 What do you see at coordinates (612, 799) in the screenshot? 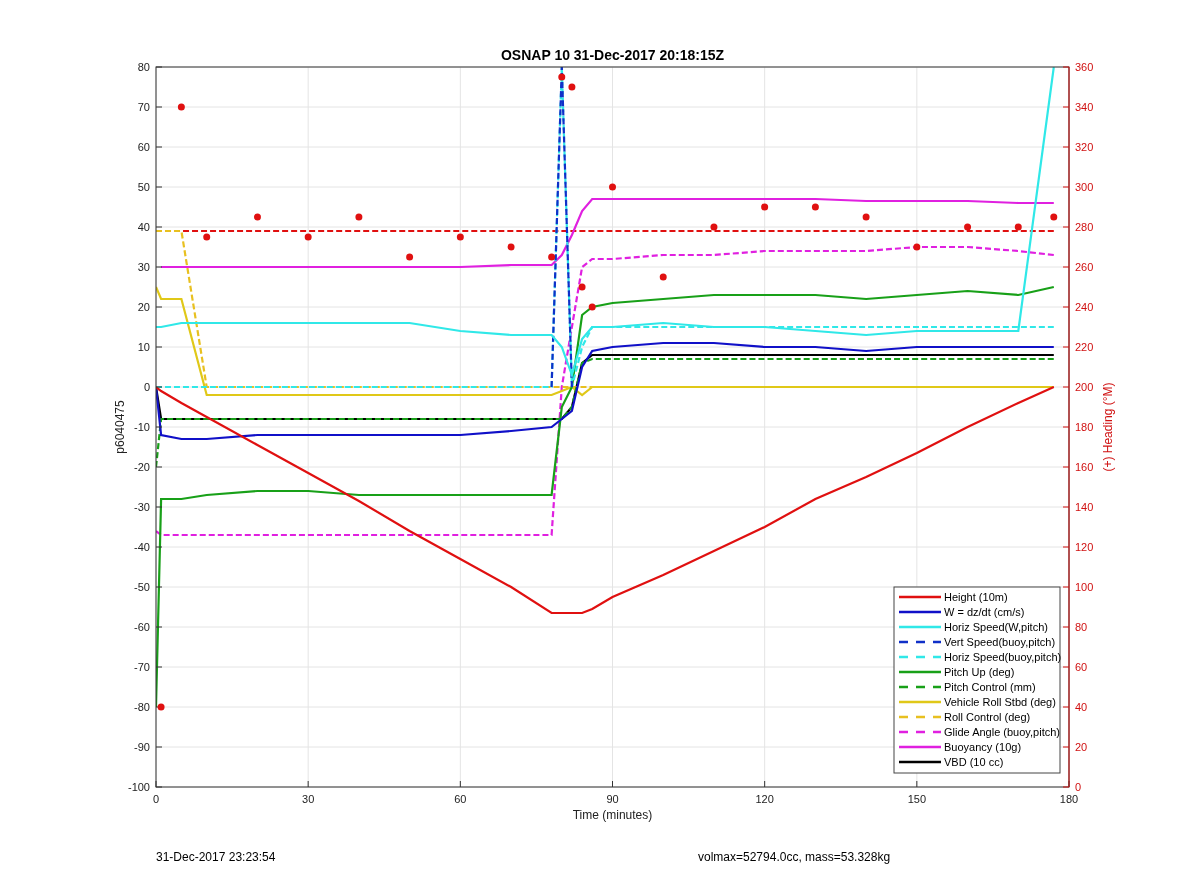
I see `tick-label: 90` at bounding box center [612, 799].